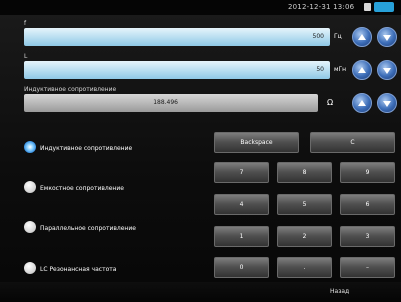 This screenshot has height=302, width=401. Describe the element at coordinates (304, 267) in the screenshot. I see `key-decimal: .` at that location.